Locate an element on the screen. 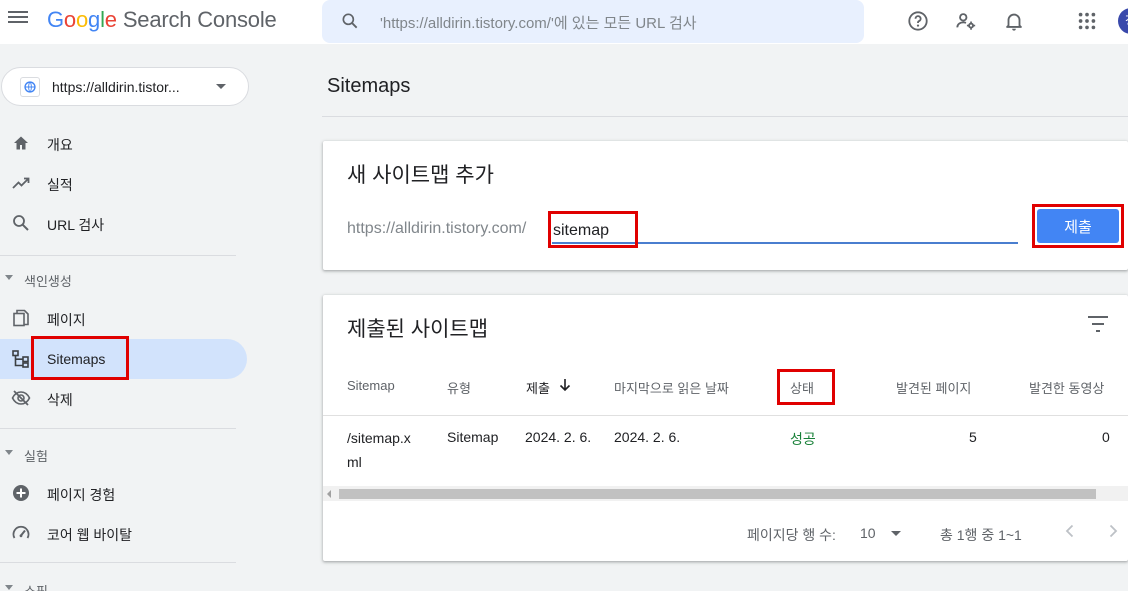 This screenshot has width=1128, height=591. account-avatar: 청 is located at coordinates (1123, 21).